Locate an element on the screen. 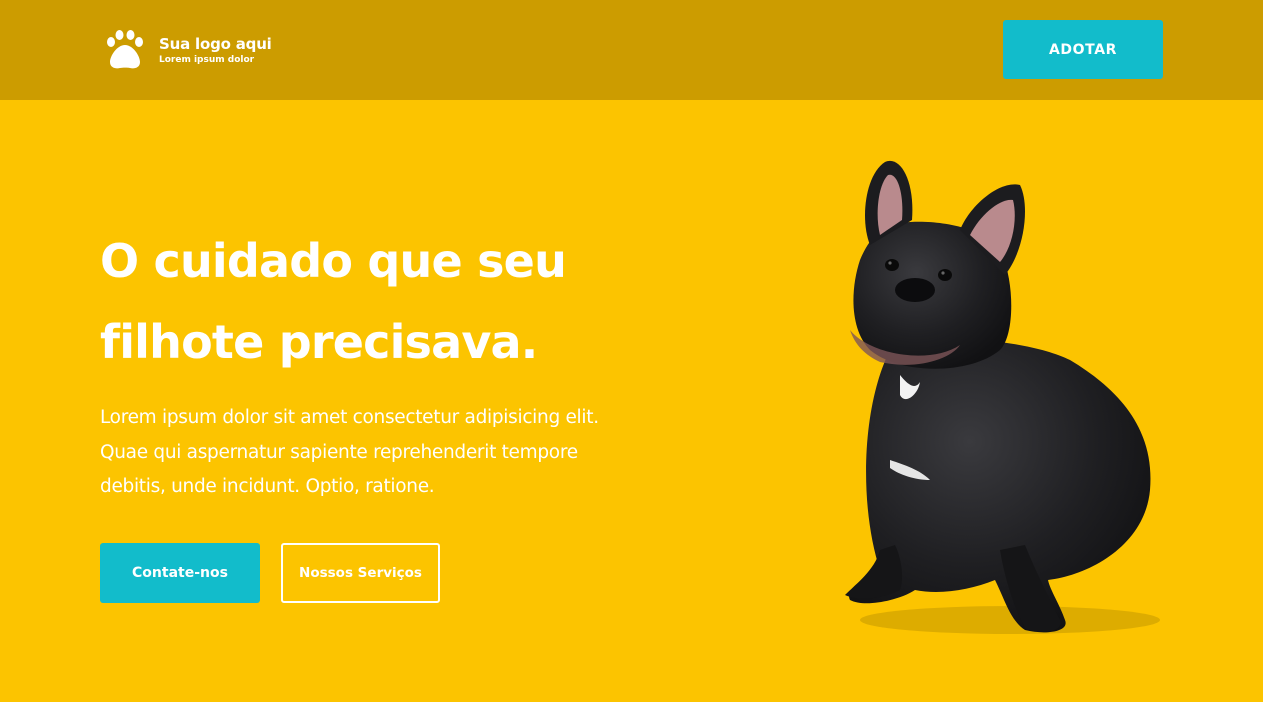  paw-icon is located at coordinates (125, 49).